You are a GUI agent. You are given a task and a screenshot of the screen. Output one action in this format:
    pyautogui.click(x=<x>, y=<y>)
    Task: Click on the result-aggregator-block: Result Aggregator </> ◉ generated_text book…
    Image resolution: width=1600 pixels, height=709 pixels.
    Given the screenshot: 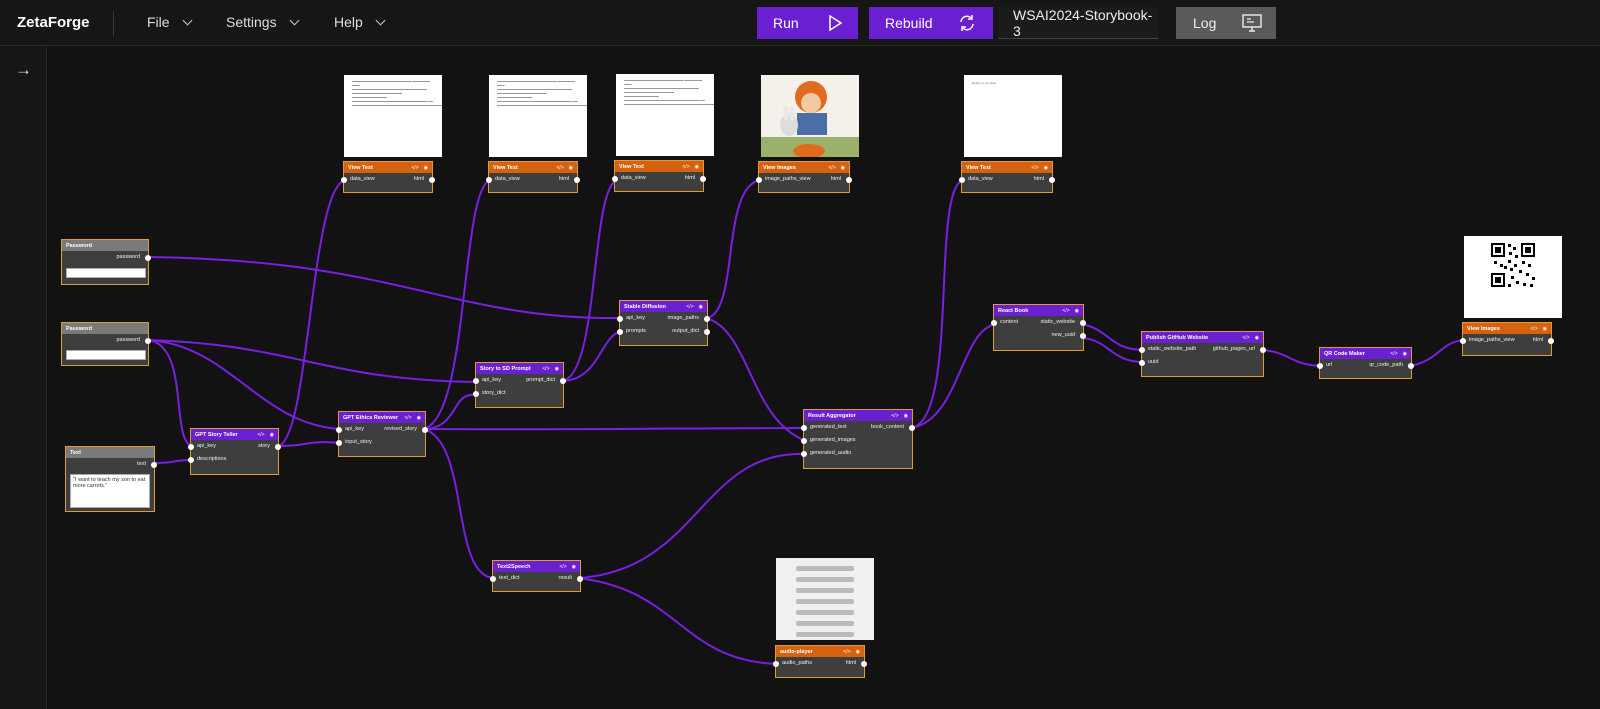 What is the action you would take?
    pyautogui.click(x=858, y=439)
    